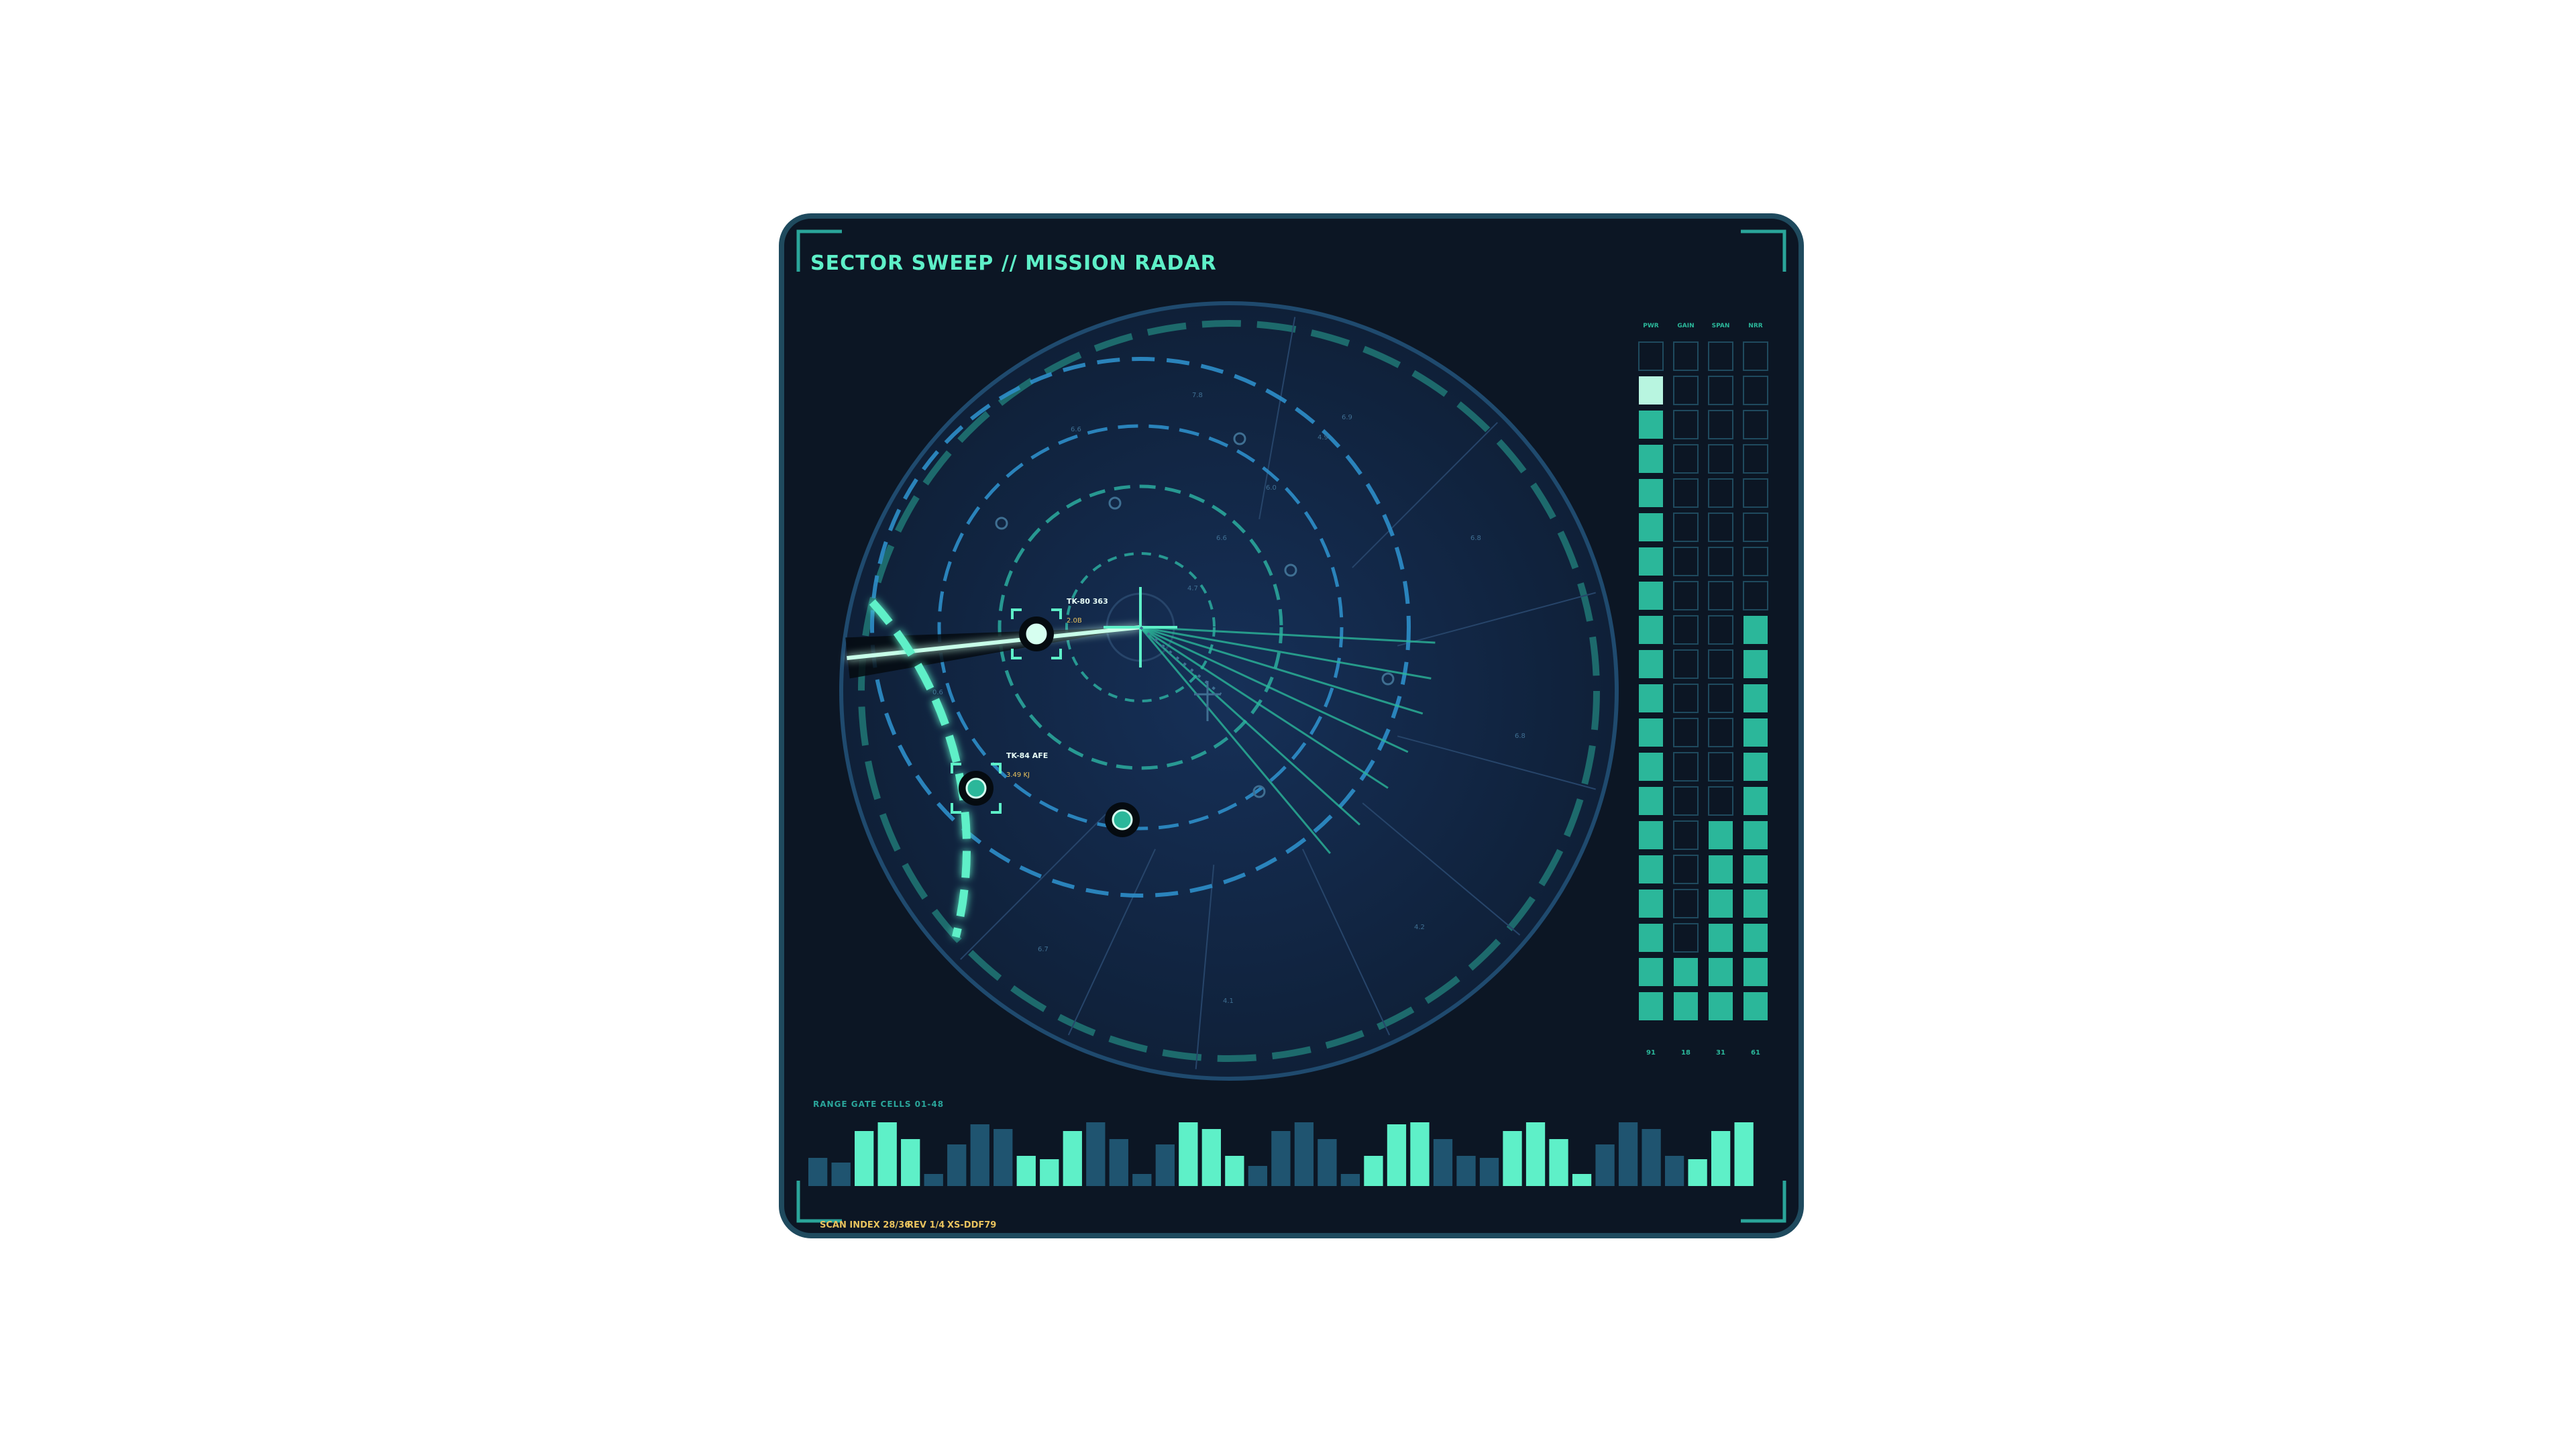 This screenshot has height=1449, width=2576. I want to click on meter-value: 91, so click(1651, 1053).